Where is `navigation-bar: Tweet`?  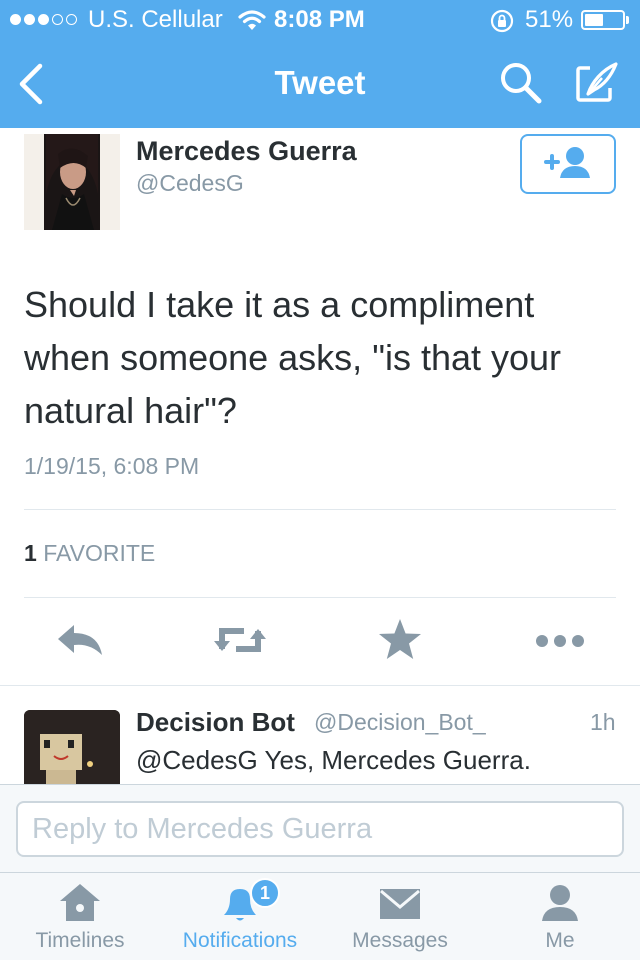
navigation-bar: Tweet is located at coordinates (320, 84).